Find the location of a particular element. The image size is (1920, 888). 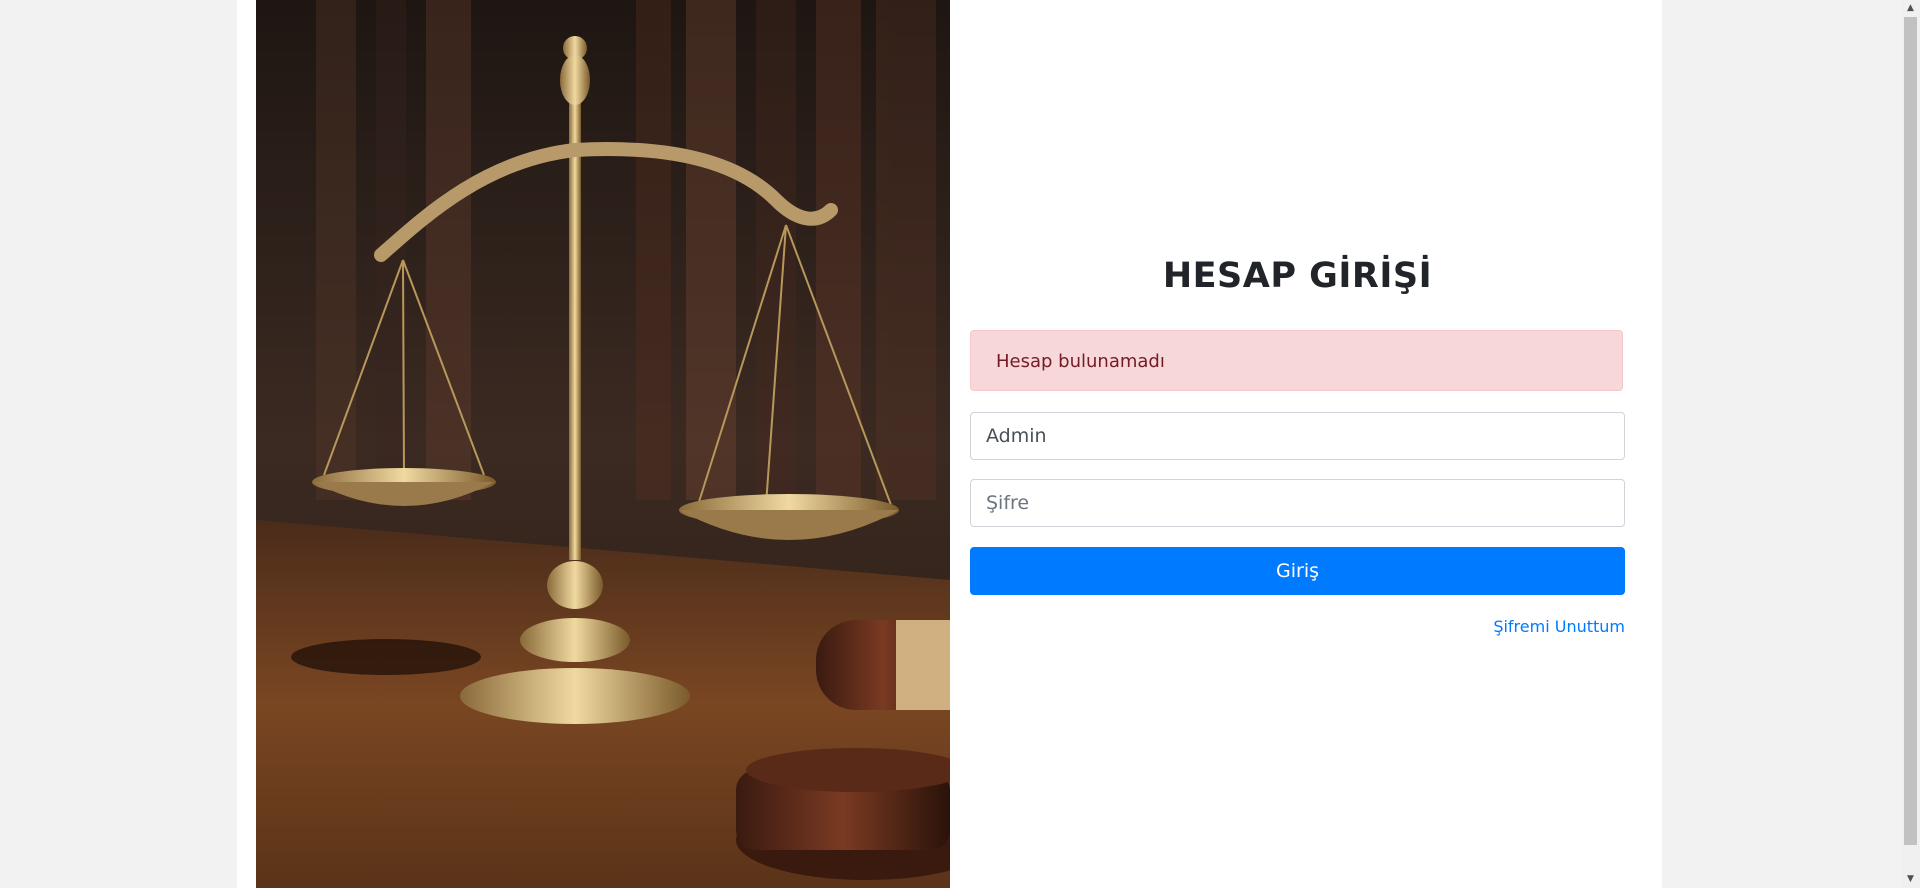

scroll-up-icon: ▲ is located at coordinates (1910, 8).